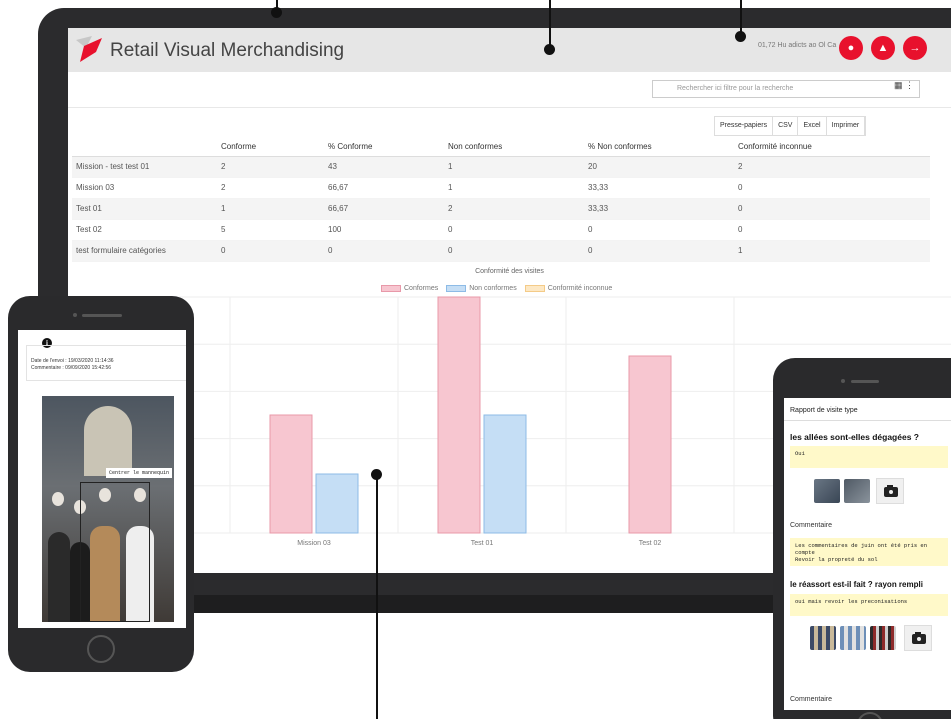 The width and height of the screenshot is (951, 719). I want to click on table-row: Test 02 5 100 0 0 0, so click(501, 230).